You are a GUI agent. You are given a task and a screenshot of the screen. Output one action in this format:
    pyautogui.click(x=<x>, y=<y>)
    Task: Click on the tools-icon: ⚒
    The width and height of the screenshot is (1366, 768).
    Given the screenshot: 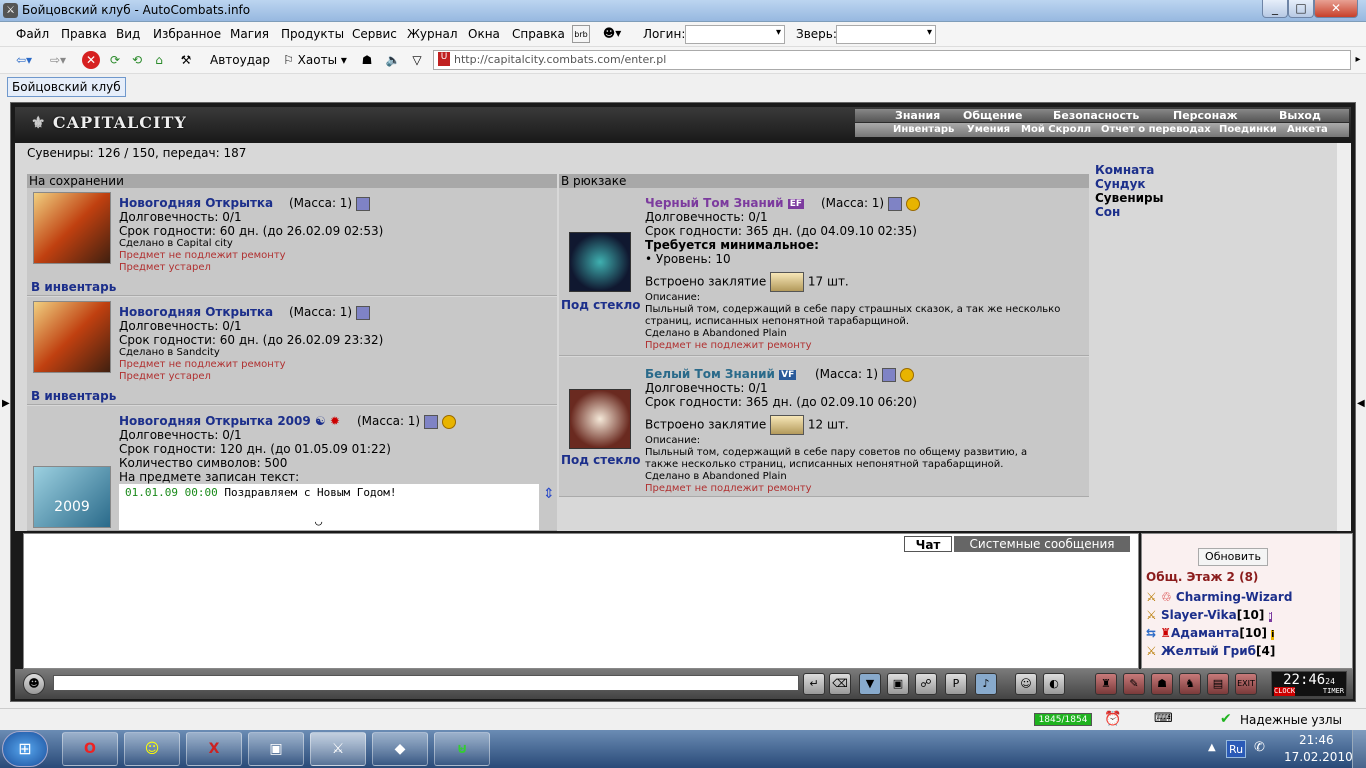 What is the action you would take?
    pyautogui.click(x=186, y=60)
    